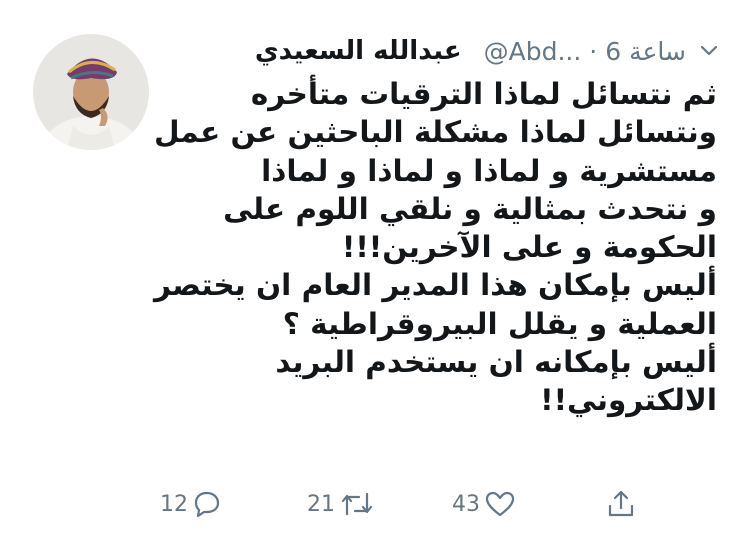 The width and height of the screenshot is (750, 544). Describe the element at coordinates (191, 504) in the screenshot. I see `reply-button: 12` at that location.